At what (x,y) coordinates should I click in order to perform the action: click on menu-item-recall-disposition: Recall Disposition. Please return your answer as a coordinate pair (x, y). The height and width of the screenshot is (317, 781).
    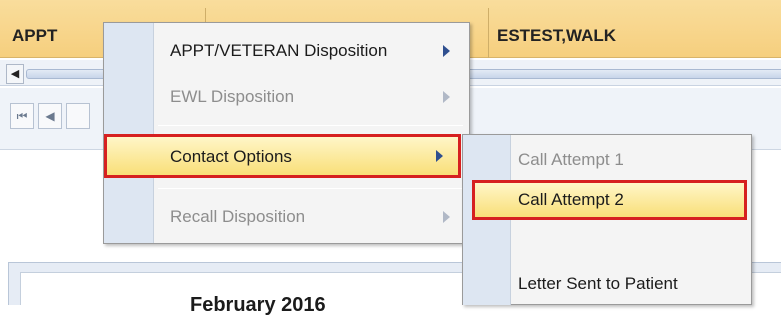
    Looking at the image, I should click on (286, 217).